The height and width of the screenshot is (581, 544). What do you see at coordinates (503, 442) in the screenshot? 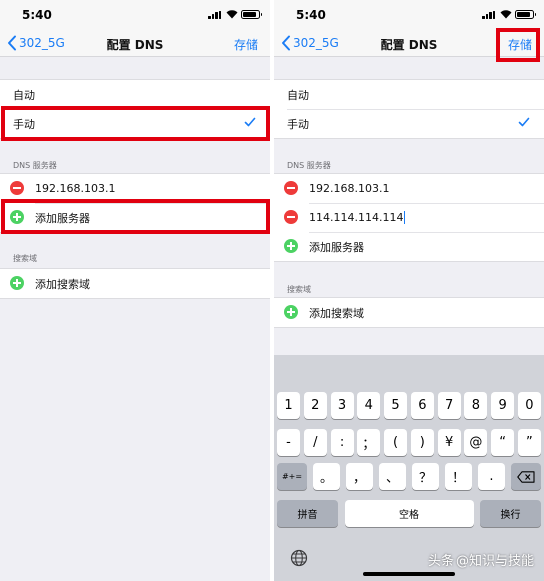
I see `key: “` at bounding box center [503, 442].